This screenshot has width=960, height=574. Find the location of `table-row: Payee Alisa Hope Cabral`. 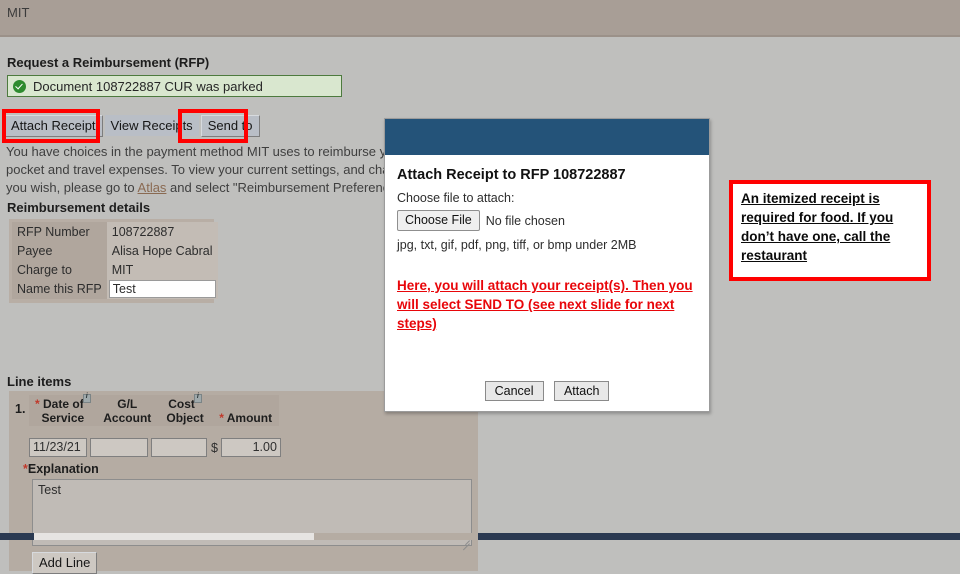

table-row: Payee Alisa Hope Cabral is located at coordinates (115, 250).